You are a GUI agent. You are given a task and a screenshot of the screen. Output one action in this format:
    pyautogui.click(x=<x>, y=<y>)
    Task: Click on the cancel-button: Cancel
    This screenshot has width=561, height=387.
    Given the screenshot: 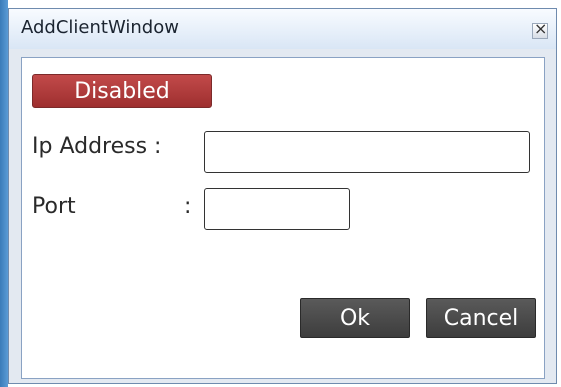 What is the action you would take?
    pyautogui.click(x=481, y=318)
    